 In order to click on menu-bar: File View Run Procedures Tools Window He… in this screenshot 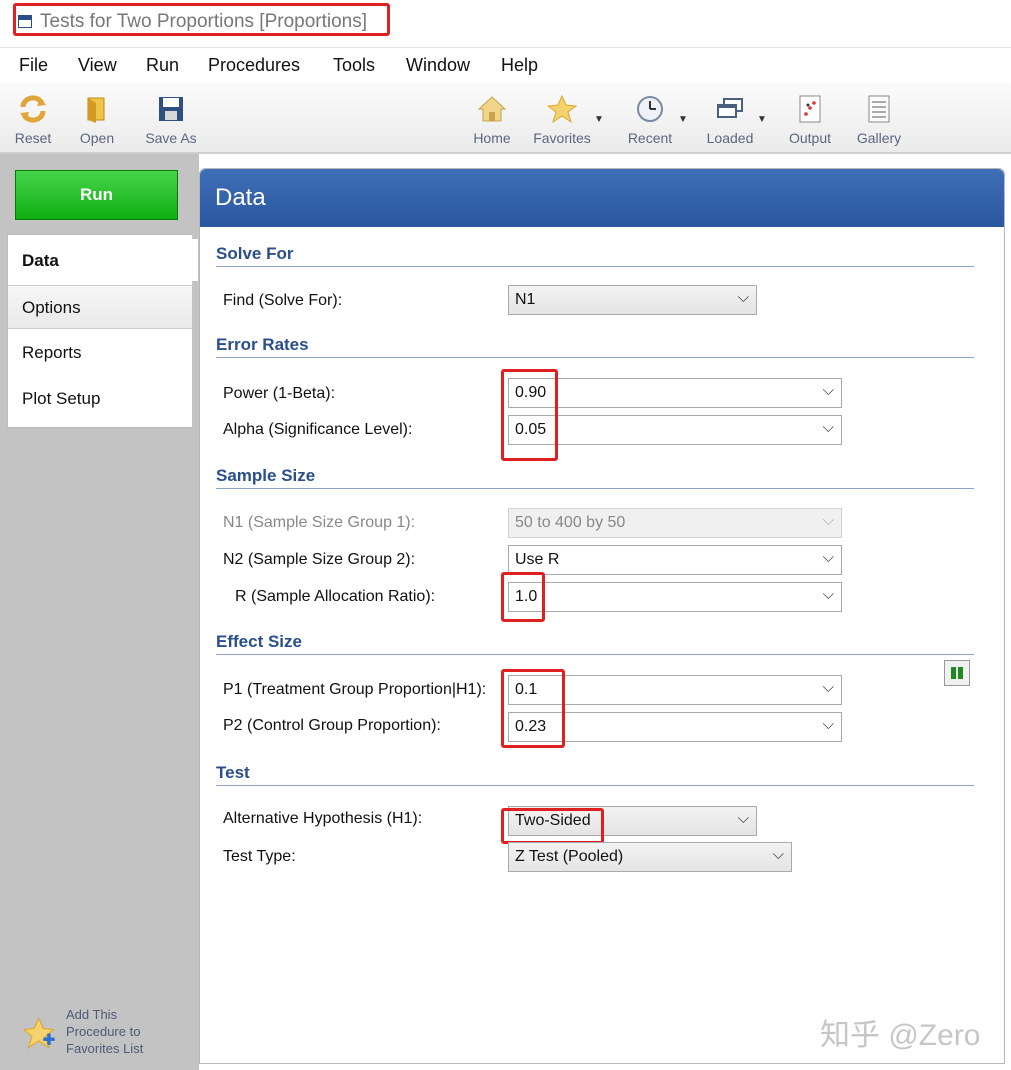, I will do `click(505, 64)`.